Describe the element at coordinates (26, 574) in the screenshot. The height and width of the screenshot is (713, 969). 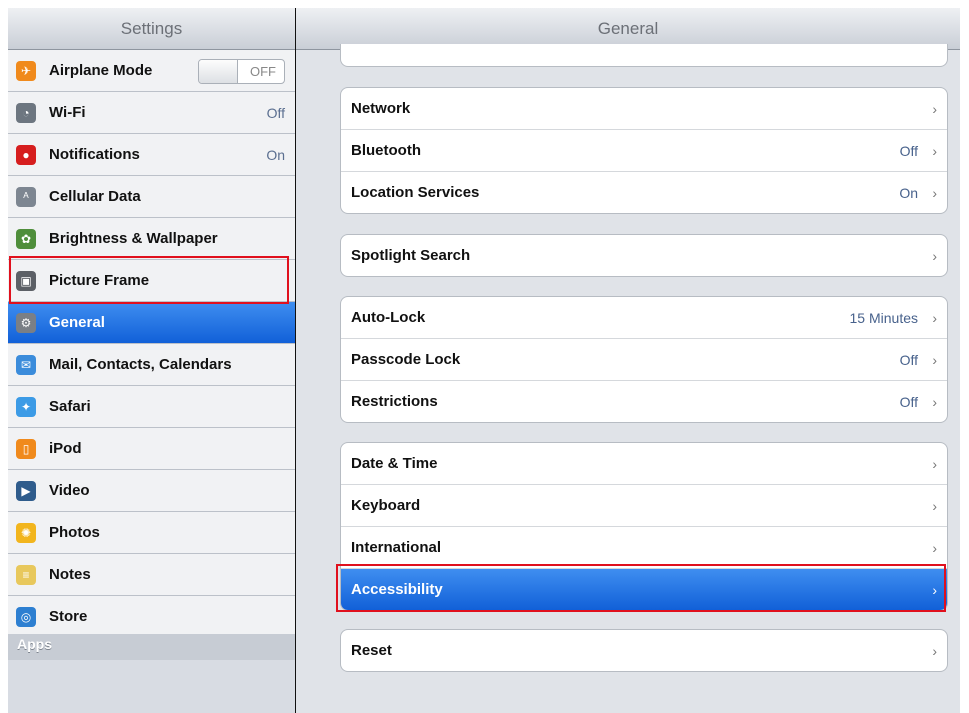
I see `notes-icon: ≡` at that location.